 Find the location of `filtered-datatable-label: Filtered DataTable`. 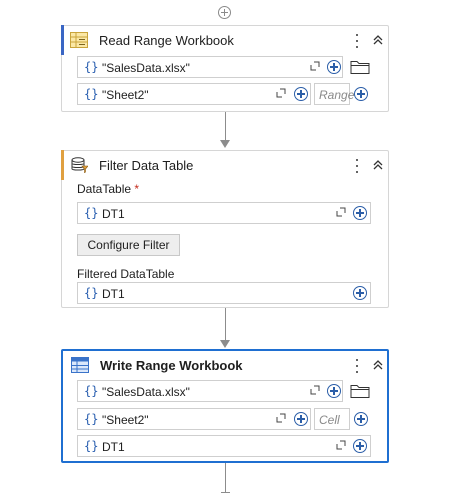

filtered-datatable-label: Filtered DataTable is located at coordinates (126, 274).